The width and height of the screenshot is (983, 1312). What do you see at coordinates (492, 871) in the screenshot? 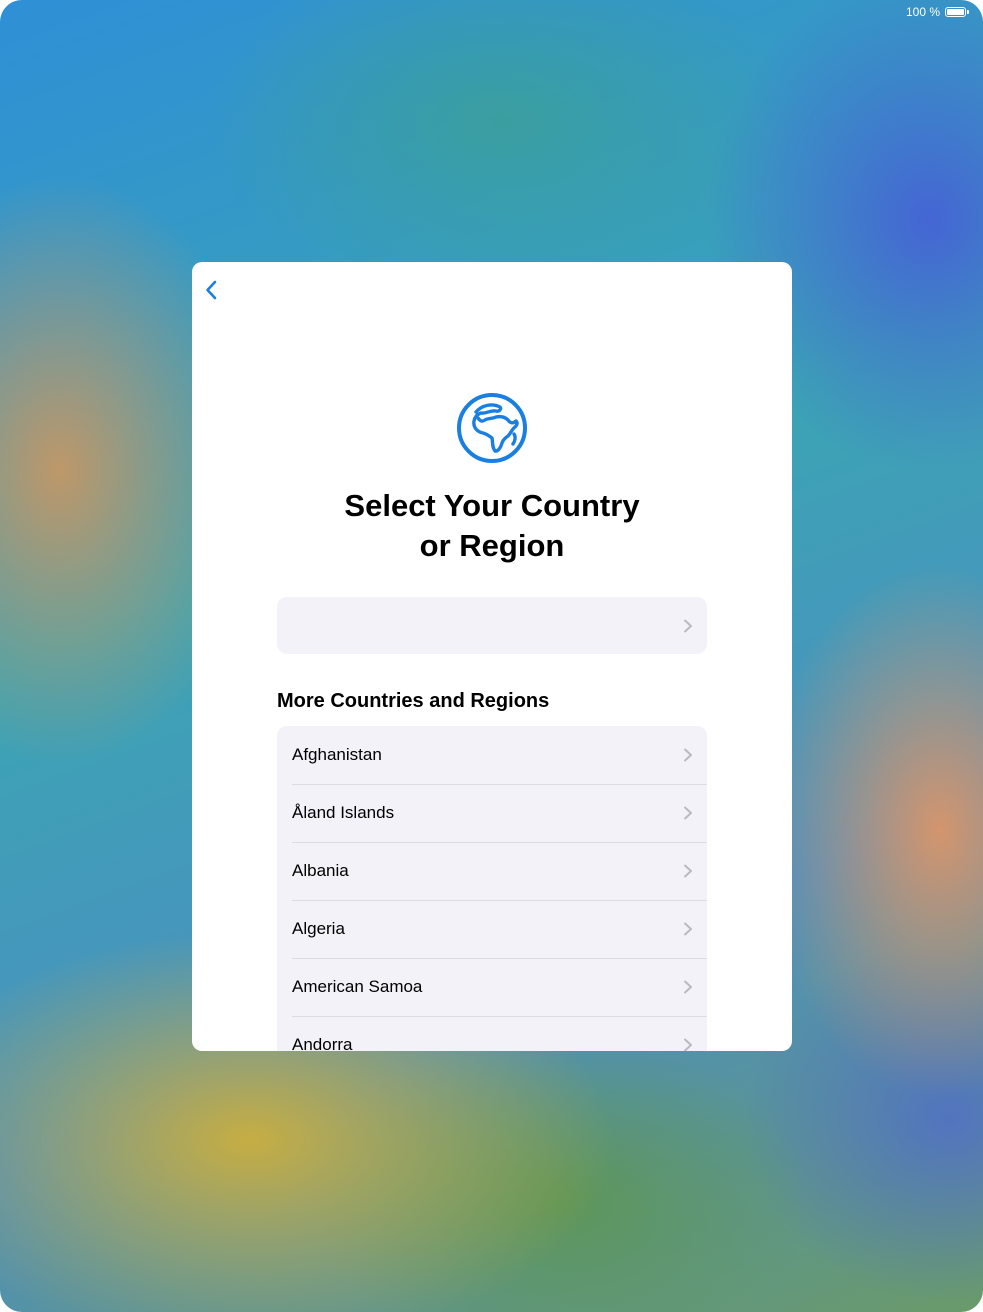
I see `country-row-albania: Albania` at bounding box center [492, 871].